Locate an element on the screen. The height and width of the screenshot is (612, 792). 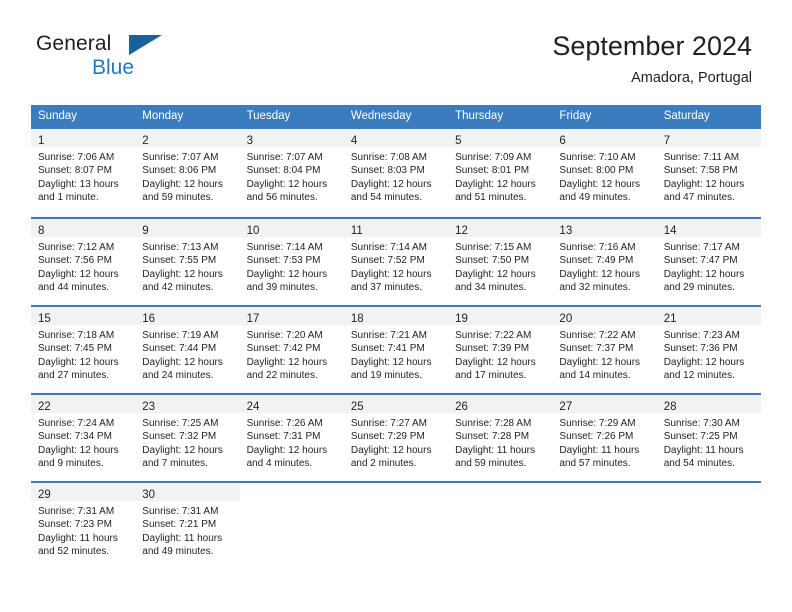
day-number: 25 is located at coordinates (357, 407).